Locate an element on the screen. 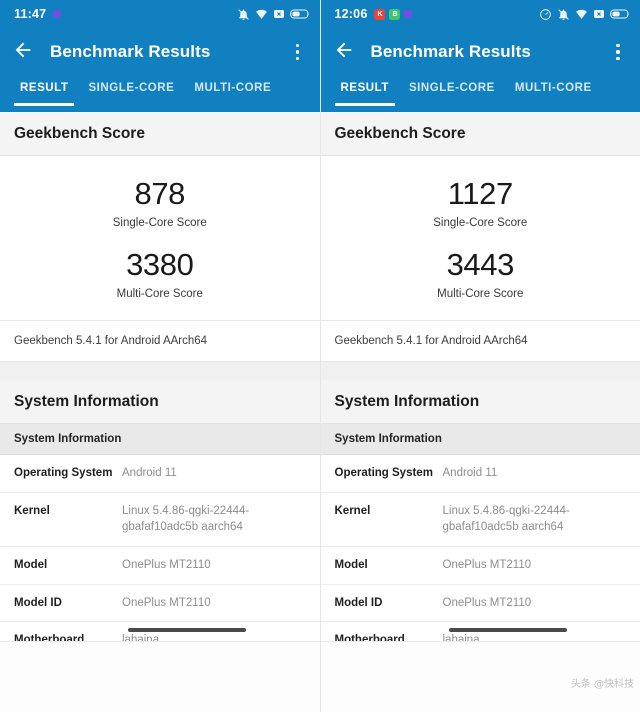  status-bar: 11:47 is located at coordinates (160, 14).